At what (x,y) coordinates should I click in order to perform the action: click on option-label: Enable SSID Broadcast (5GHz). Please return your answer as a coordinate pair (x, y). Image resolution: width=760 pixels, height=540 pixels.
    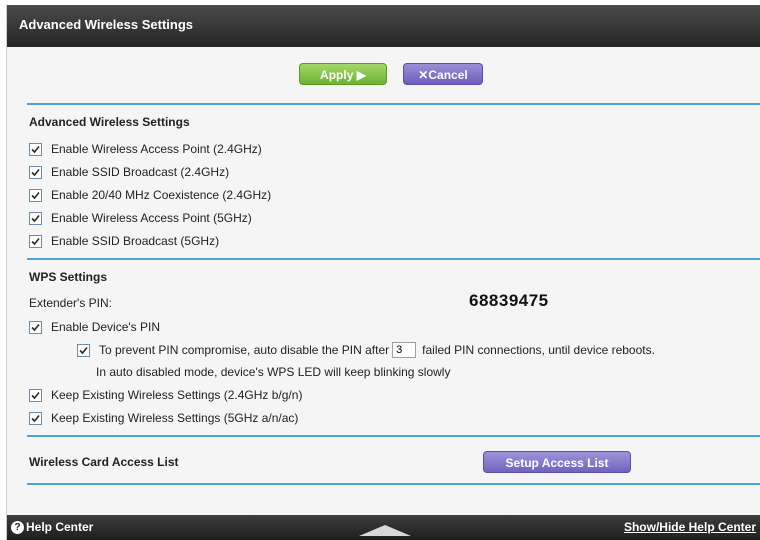
    Looking at the image, I should click on (135, 241).